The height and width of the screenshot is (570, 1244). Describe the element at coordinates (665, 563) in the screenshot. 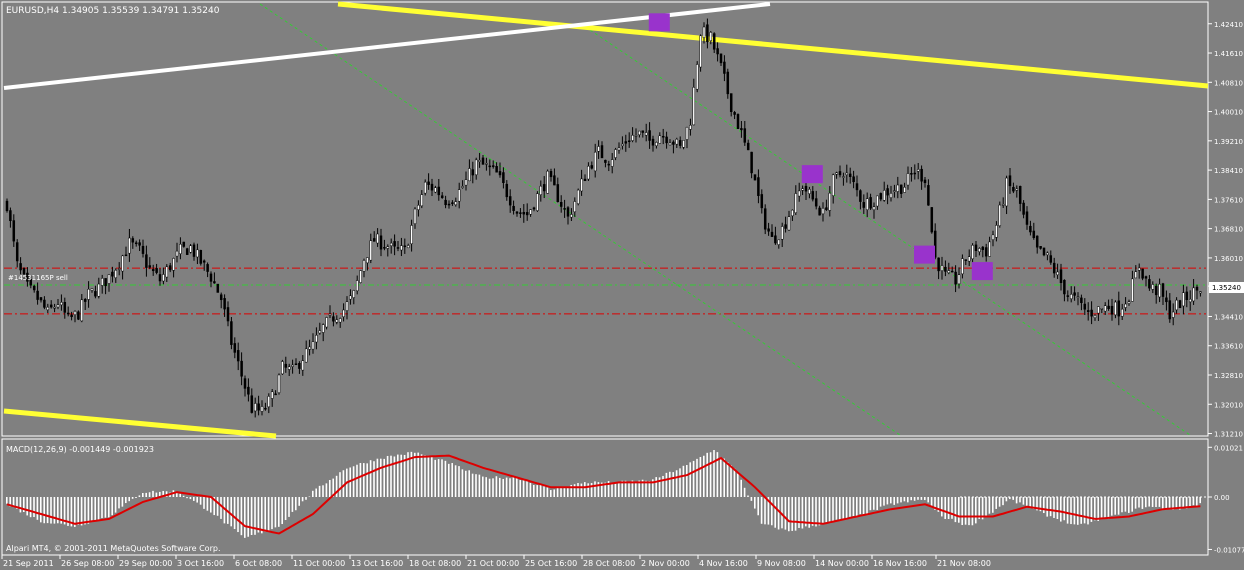

I see `time-tick-label: 2 Nov 00:00` at that location.